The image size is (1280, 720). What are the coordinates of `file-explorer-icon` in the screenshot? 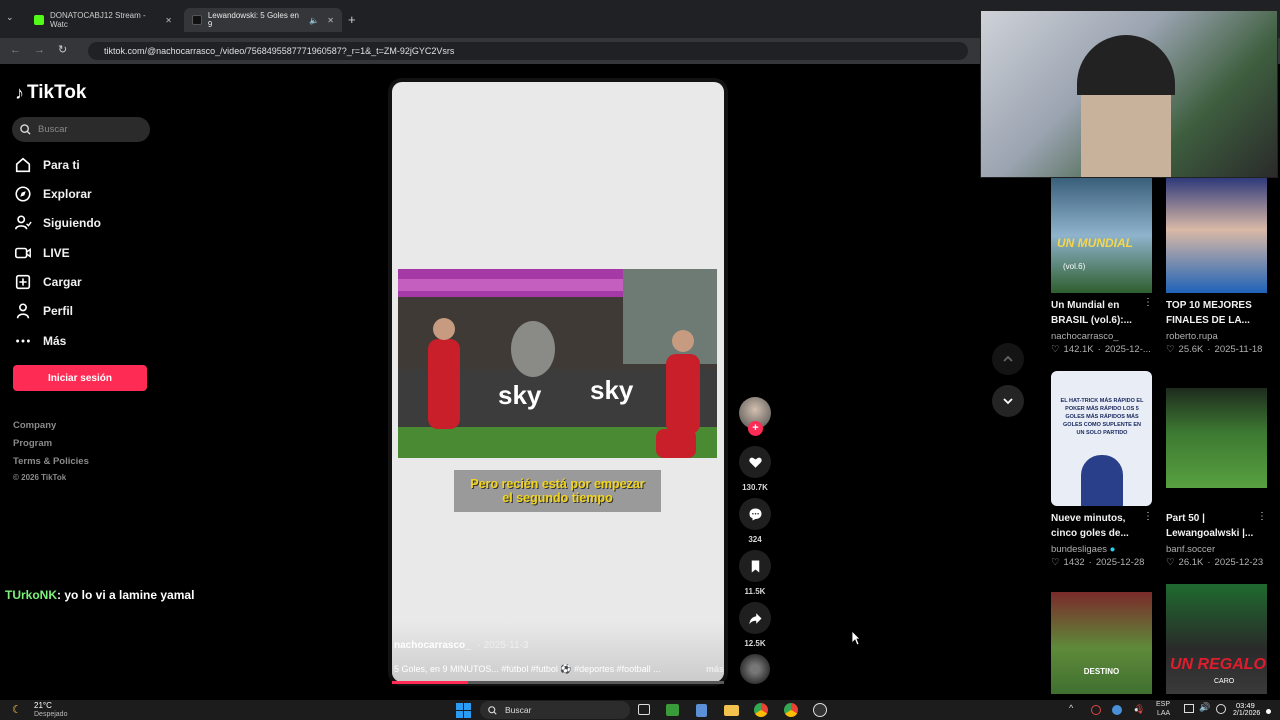 It's located at (731, 710).